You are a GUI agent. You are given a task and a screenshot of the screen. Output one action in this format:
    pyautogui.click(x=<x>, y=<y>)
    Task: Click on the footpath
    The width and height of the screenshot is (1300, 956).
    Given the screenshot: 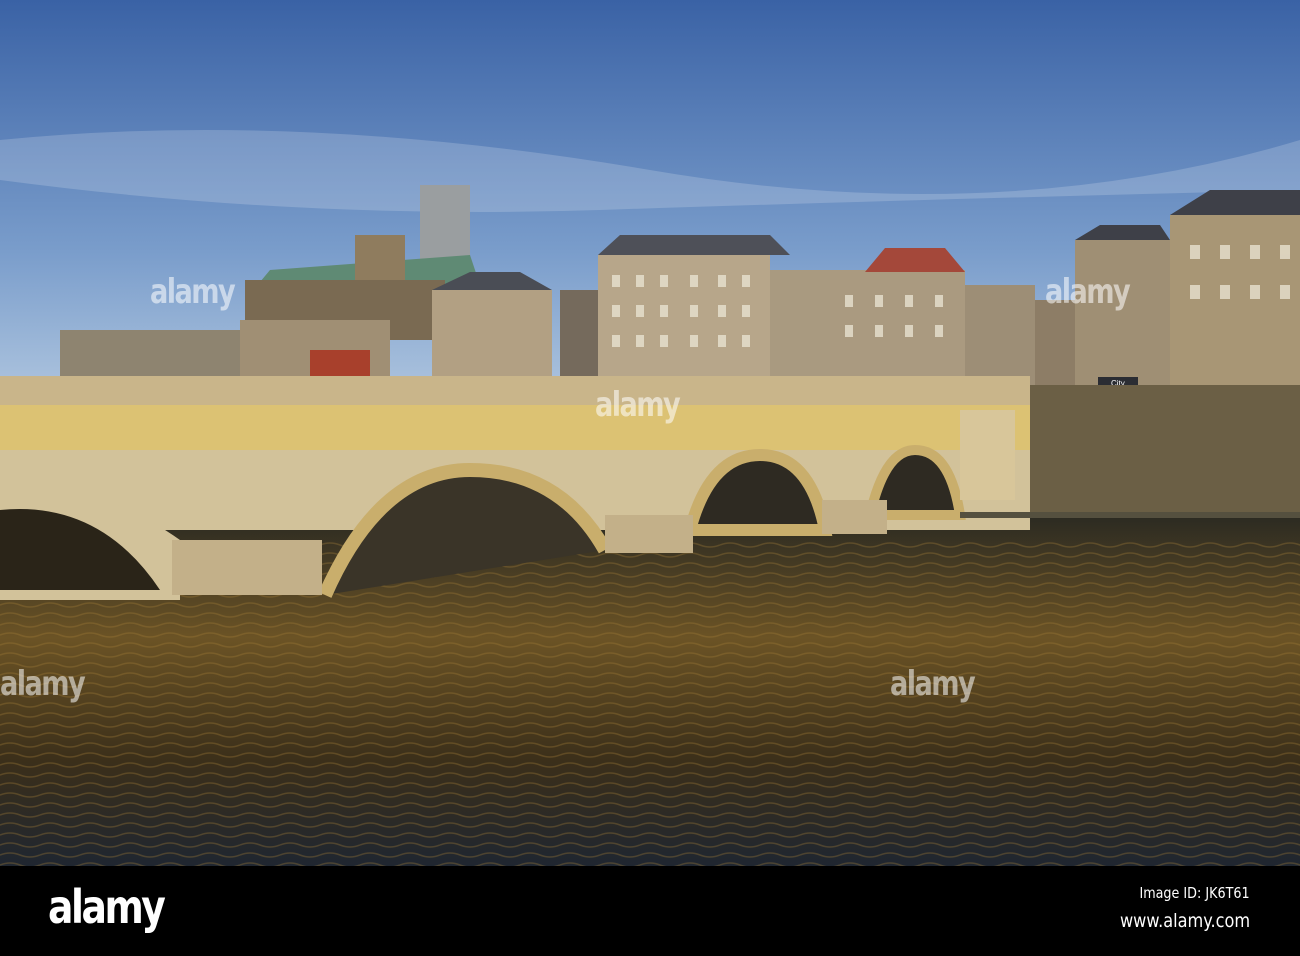 What is the action you would take?
    pyautogui.click(x=1130, y=515)
    